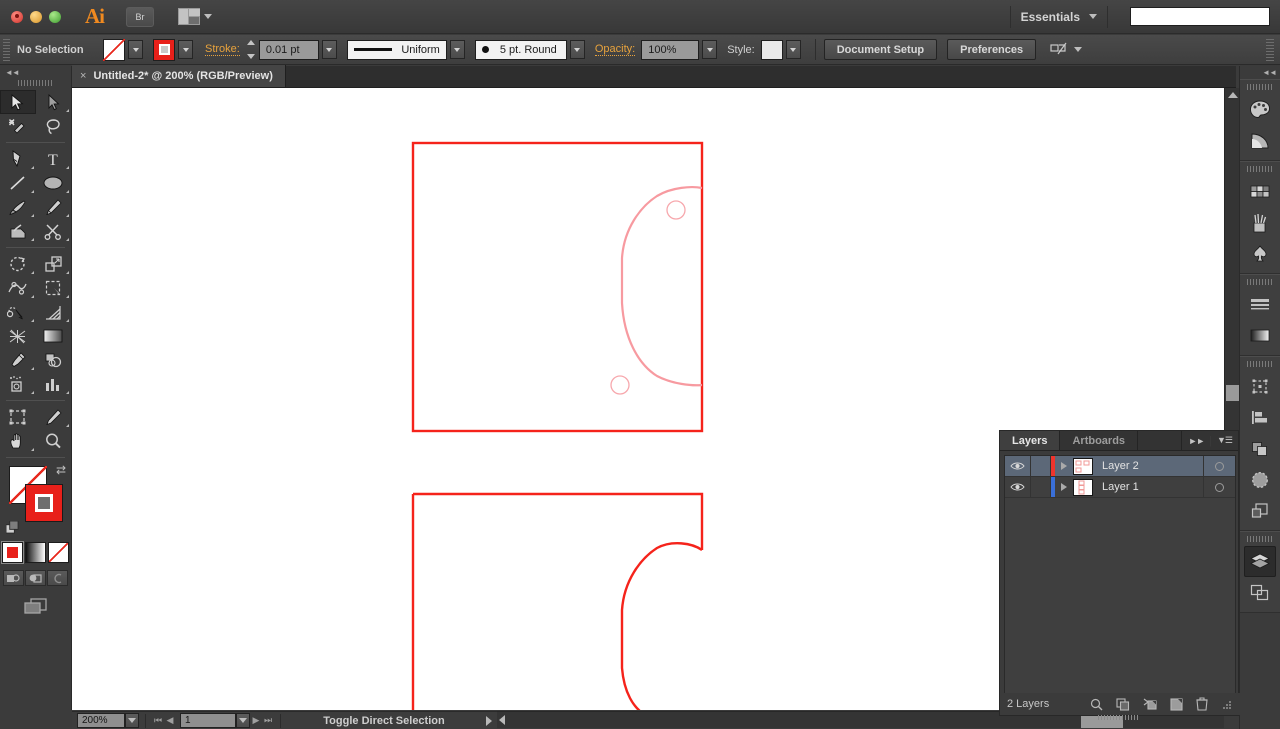  Describe the element at coordinates (1096, 704) in the screenshot. I see `locate-object-icon` at that location.